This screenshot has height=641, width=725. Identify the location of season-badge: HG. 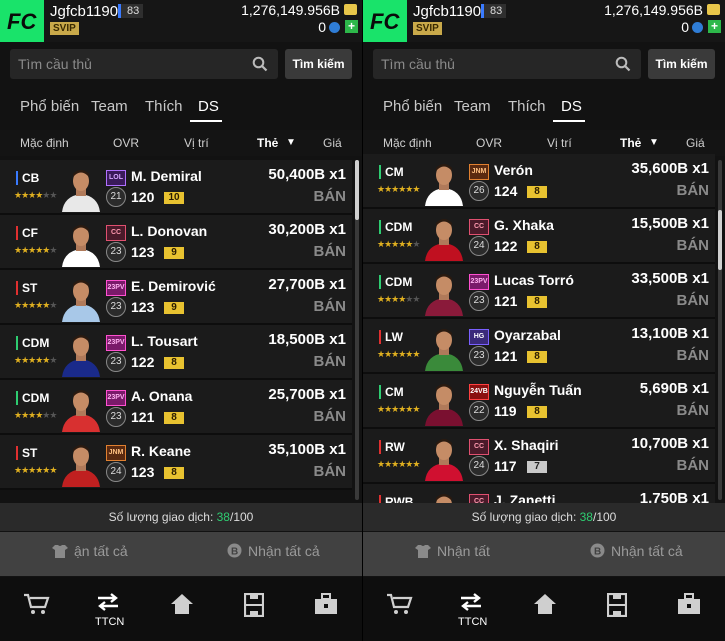
(479, 337).